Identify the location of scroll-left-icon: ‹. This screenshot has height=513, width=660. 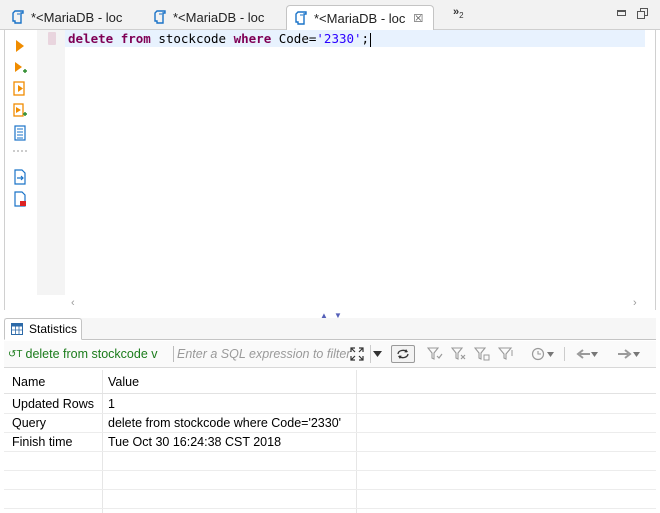
(73, 303).